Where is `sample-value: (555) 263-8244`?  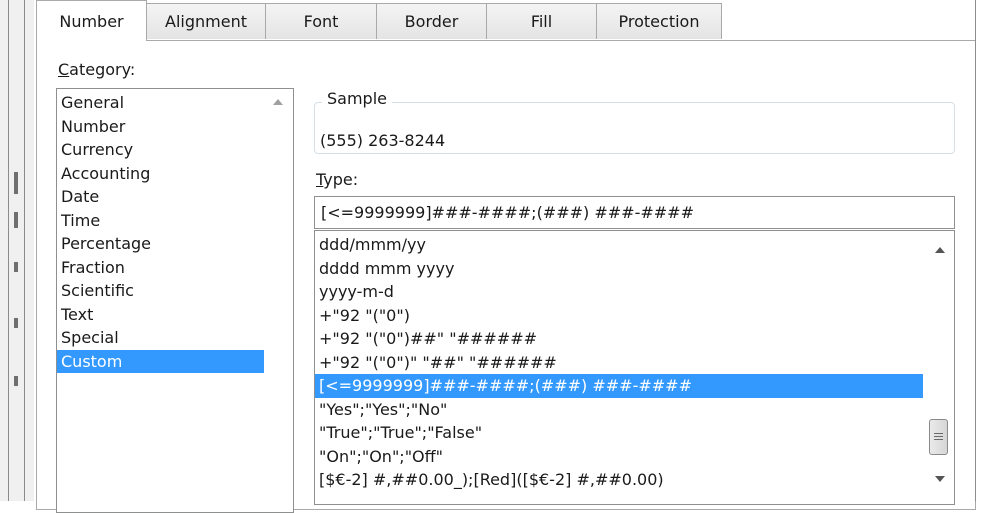
sample-value: (555) 263-8244 is located at coordinates (383, 140).